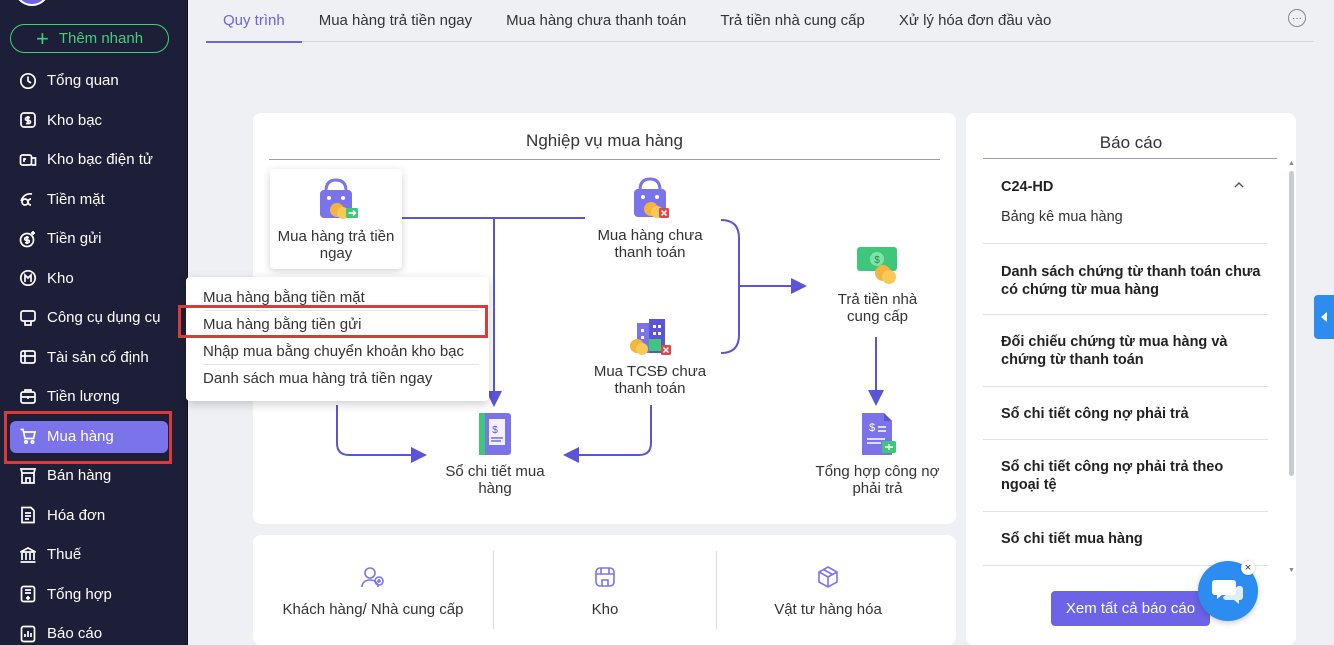 The height and width of the screenshot is (645, 1334). Describe the element at coordinates (94, 358) in the screenshot. I see `sidebar-item-tai-san-co-dinh: Tài sản cố định` at that location.